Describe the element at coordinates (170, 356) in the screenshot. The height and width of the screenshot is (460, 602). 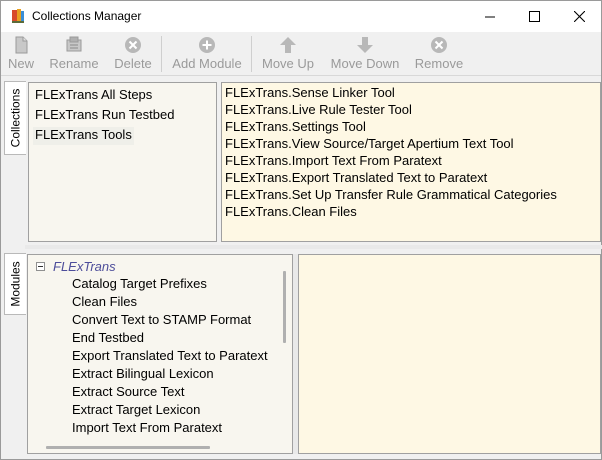
I see `tree-item: Export Translated Text to Paratext` at that location.